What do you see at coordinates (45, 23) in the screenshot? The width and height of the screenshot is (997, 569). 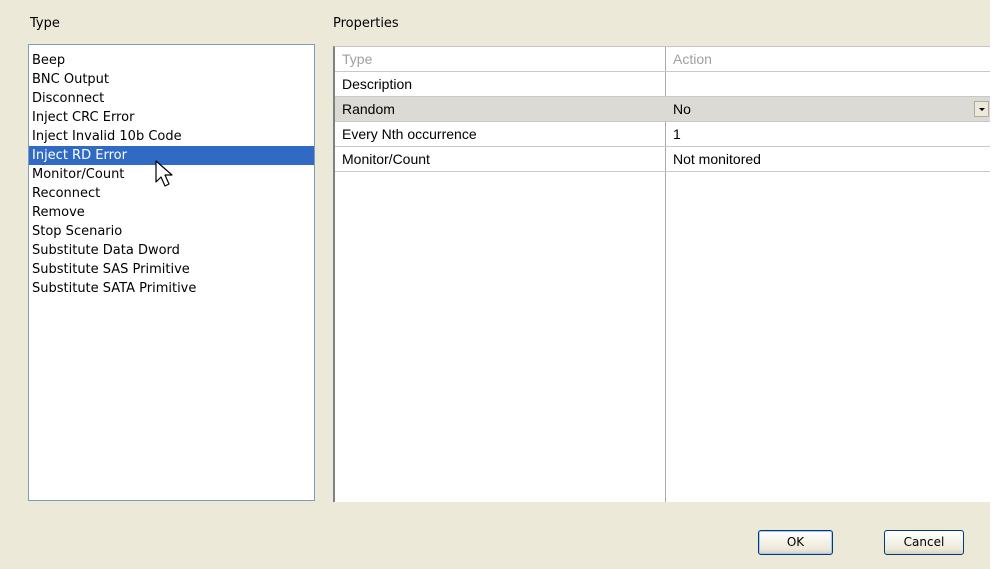 I see `type-section-label: Type` at bounding box center [45, 23].